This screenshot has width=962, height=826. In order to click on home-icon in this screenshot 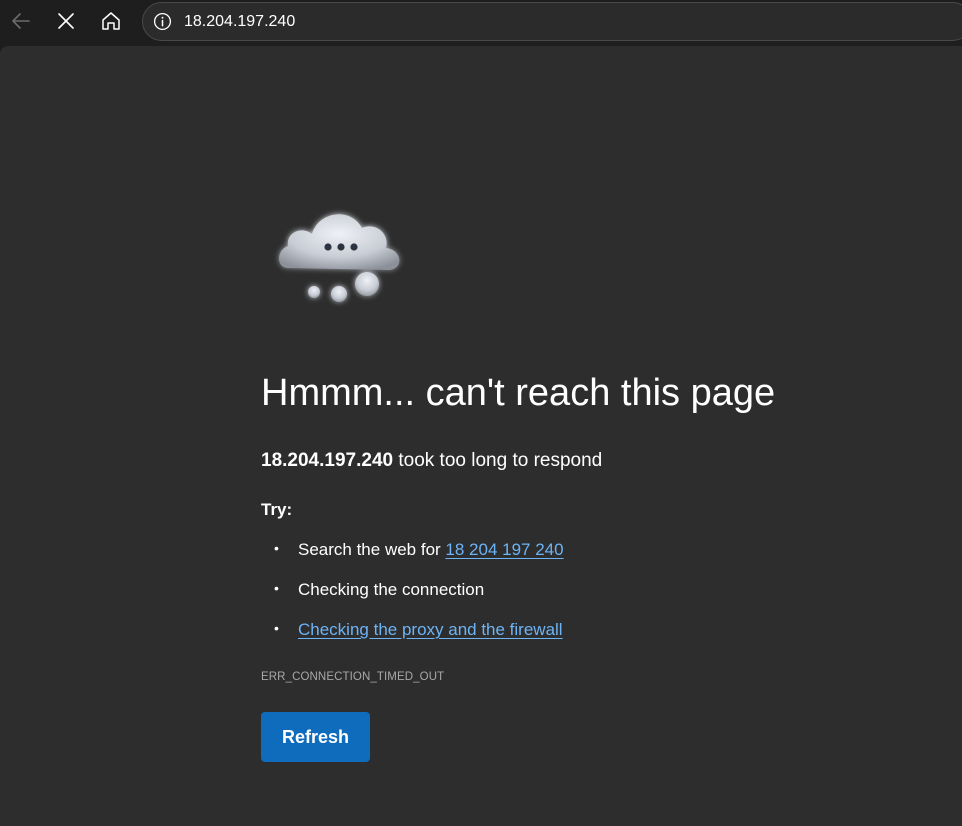, I will do `click(111, 21)`.